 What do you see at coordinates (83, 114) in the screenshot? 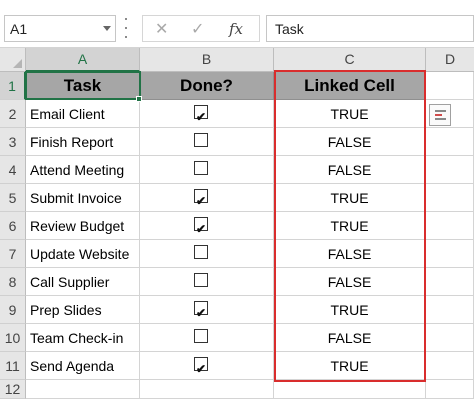
I see `task-cell: Email Client` at bounding box center [83, 114].